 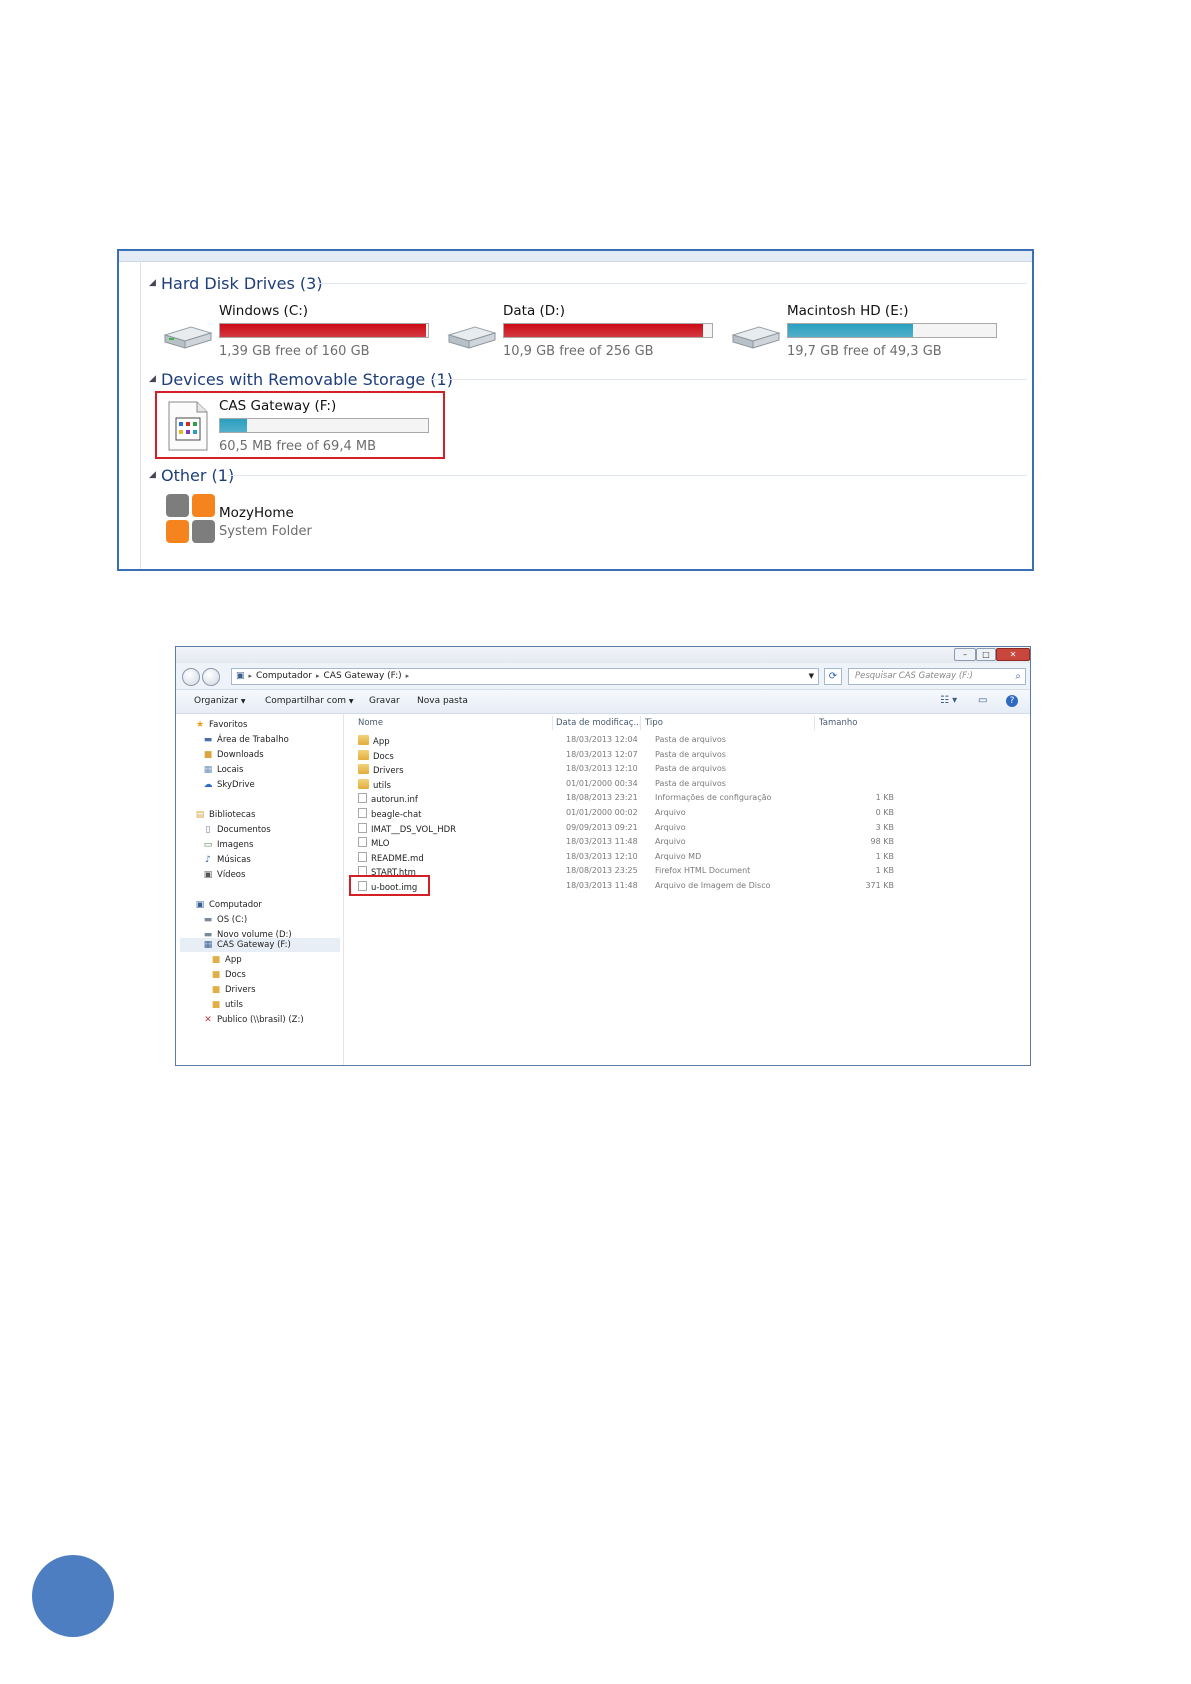 What do you see at coordinates (603, 655) in the screenshot?
I see `title-bar: – □ ✕` at bounding box center [603, 655].